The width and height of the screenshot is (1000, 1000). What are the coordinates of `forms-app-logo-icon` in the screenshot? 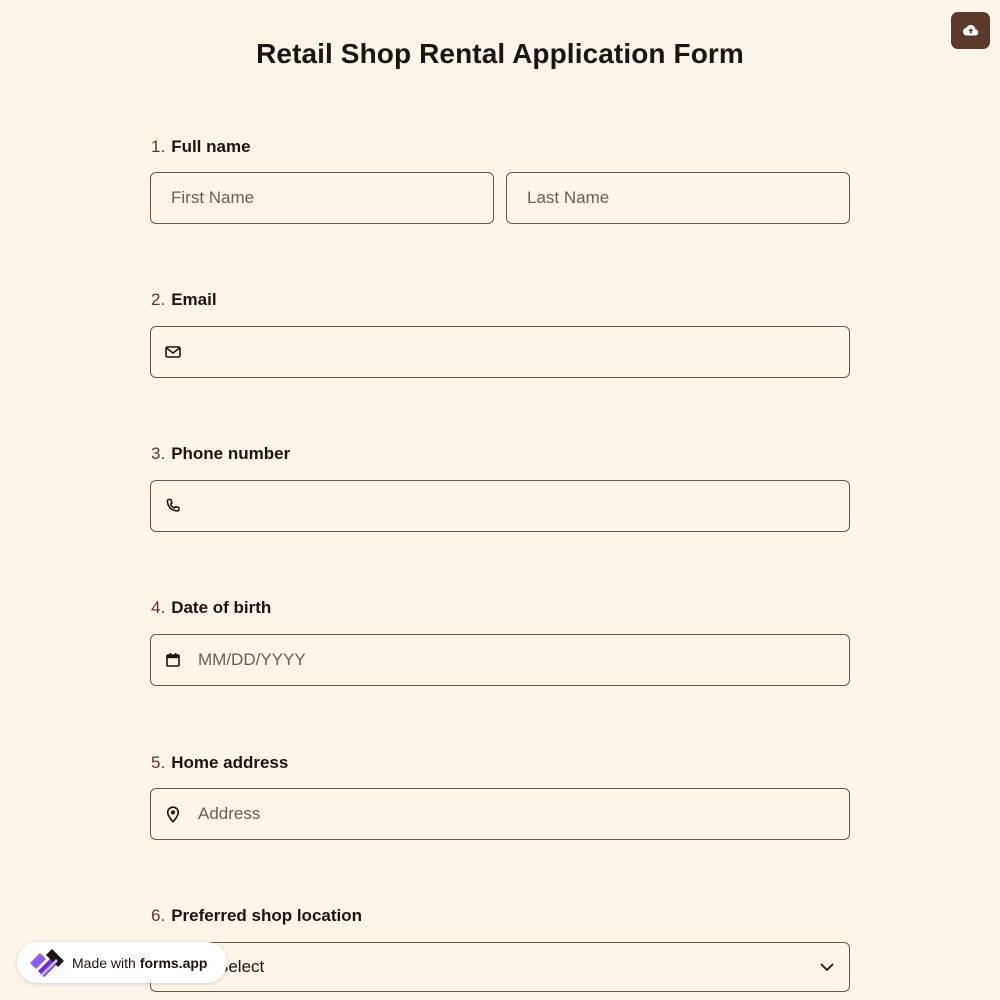 It's located at (47, 962).